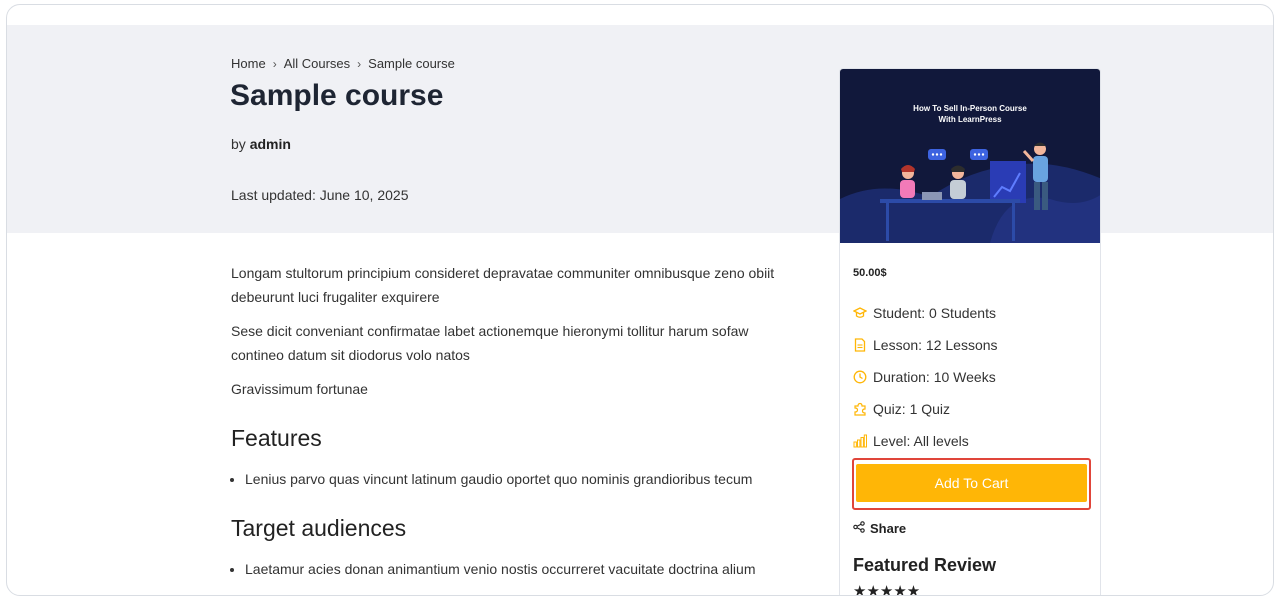 This screenshot has height=600, width=1280. I want to click on add-to-cart-highlight: Add To Cart, so click(971, 484).